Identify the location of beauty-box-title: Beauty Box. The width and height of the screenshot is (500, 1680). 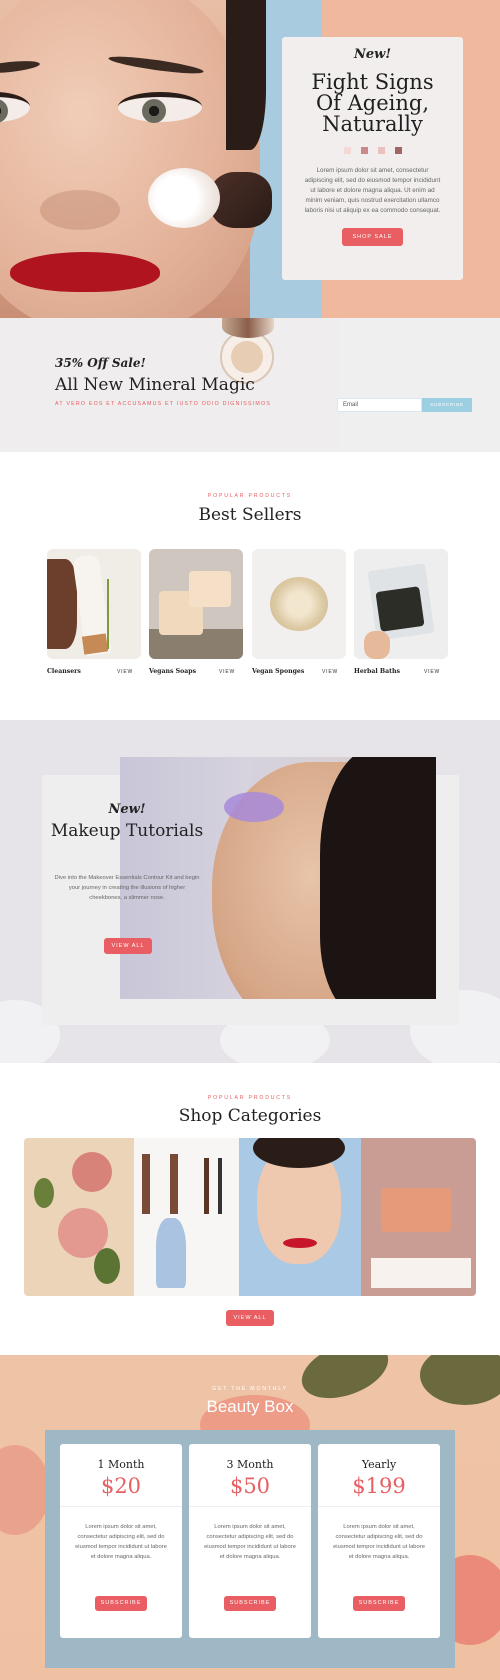
(250, 1406).